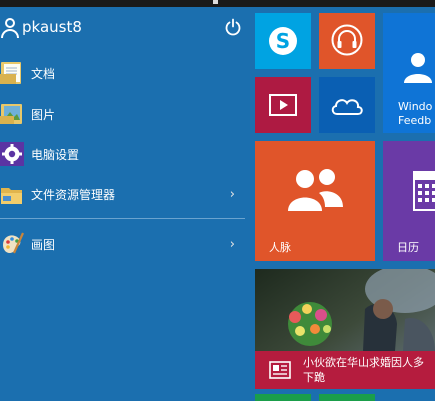 The width and height of the screenshot is (435, 401). What do you see at coordinates (122, 114) in the screenshot?
I see `menu-item-pictures: 图片` at bounding box center [122, 114].